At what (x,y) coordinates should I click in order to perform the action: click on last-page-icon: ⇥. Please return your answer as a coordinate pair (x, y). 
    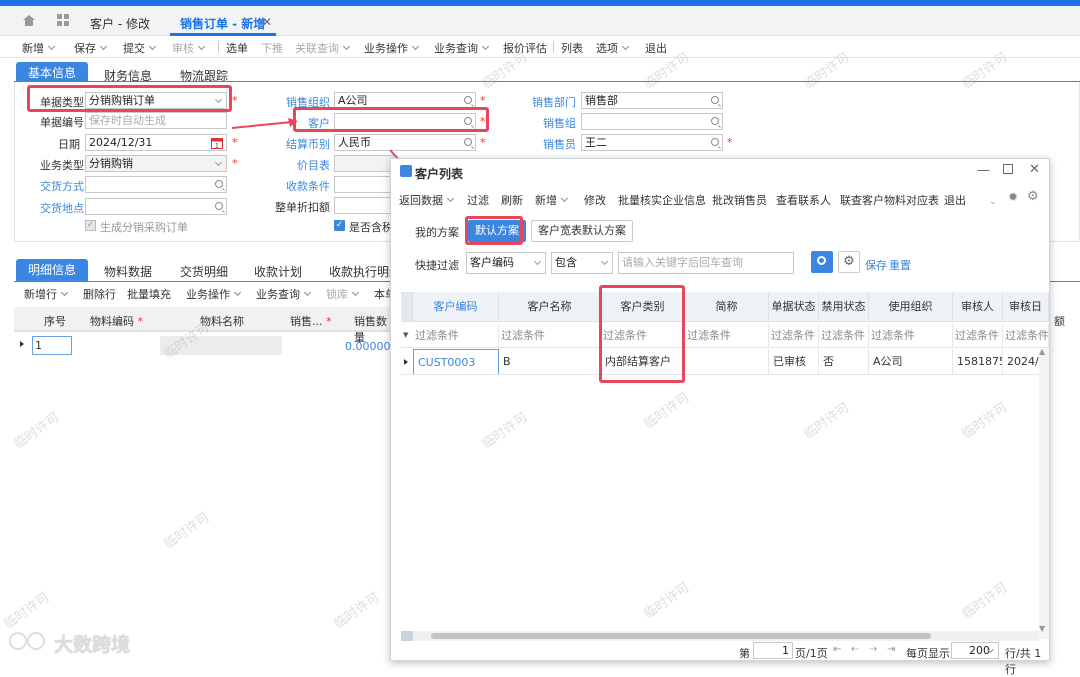
    Looking at the image, I should click on (891, 649).